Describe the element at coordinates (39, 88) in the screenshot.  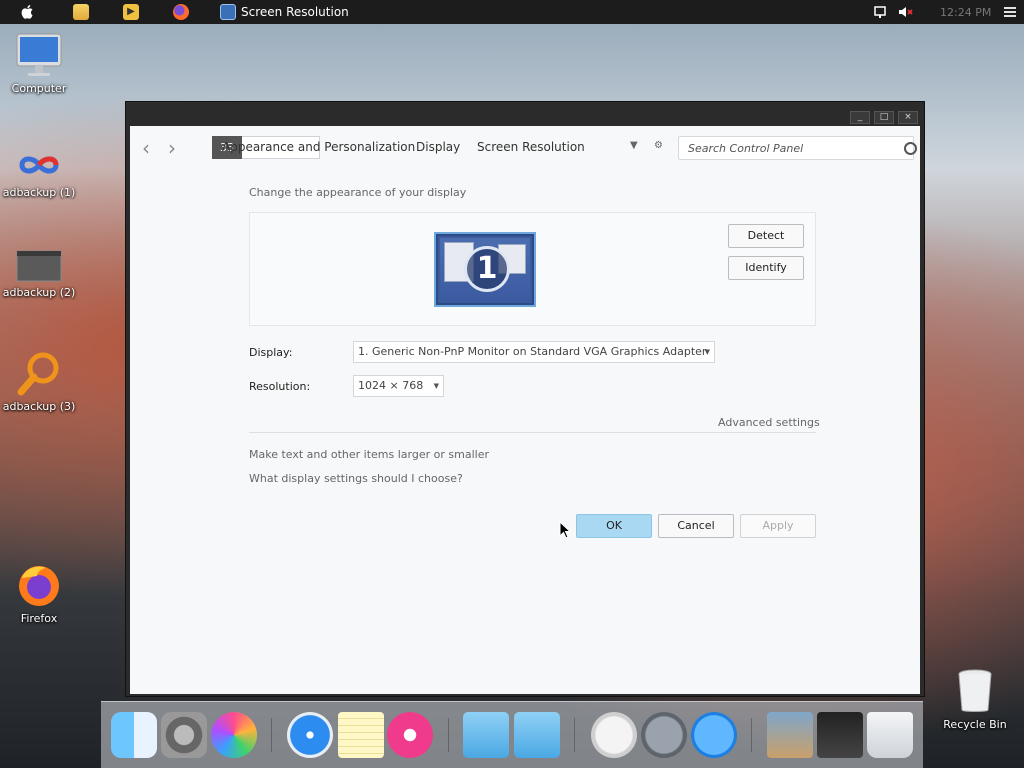
I see `desktop-icon-label: Computer` at that location.